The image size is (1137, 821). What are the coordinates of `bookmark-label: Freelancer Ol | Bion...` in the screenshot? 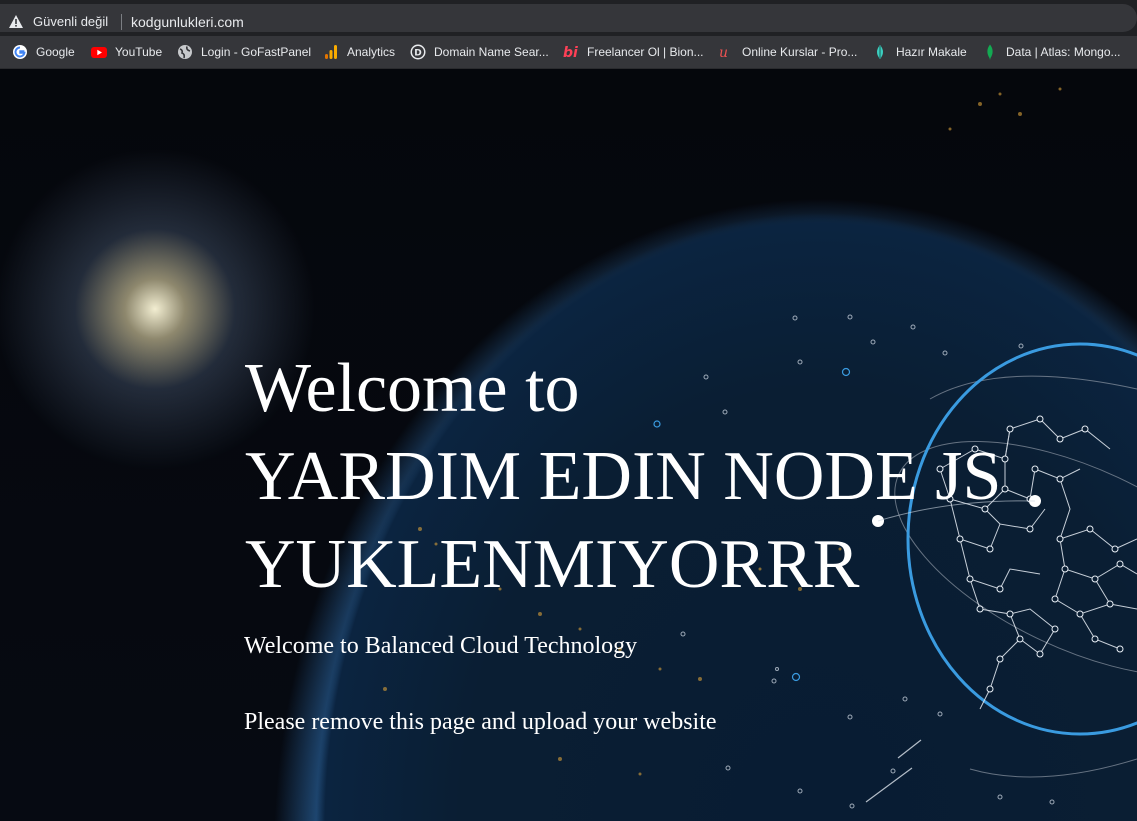 It's located at (645, 52).